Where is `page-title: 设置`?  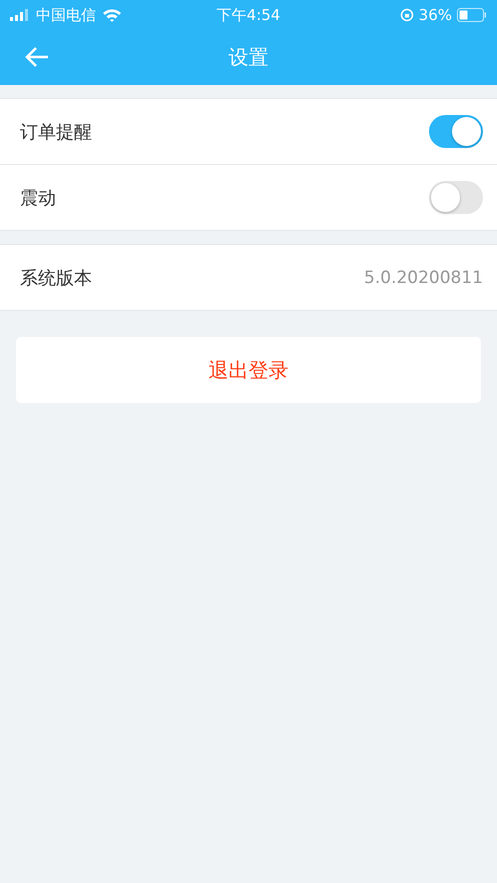 page-title: 设置 is located at coordinates (248, 57).